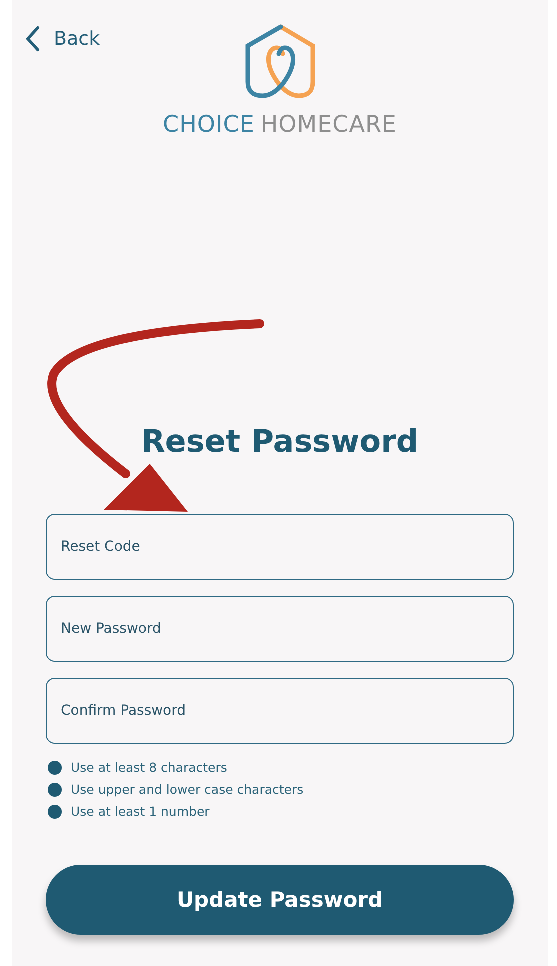 The image size is (557, 966). What do you see at coordinates (280, 900) in the screenshot?
I see `update-password-button: Update Password` at bounding box center [280, 900].